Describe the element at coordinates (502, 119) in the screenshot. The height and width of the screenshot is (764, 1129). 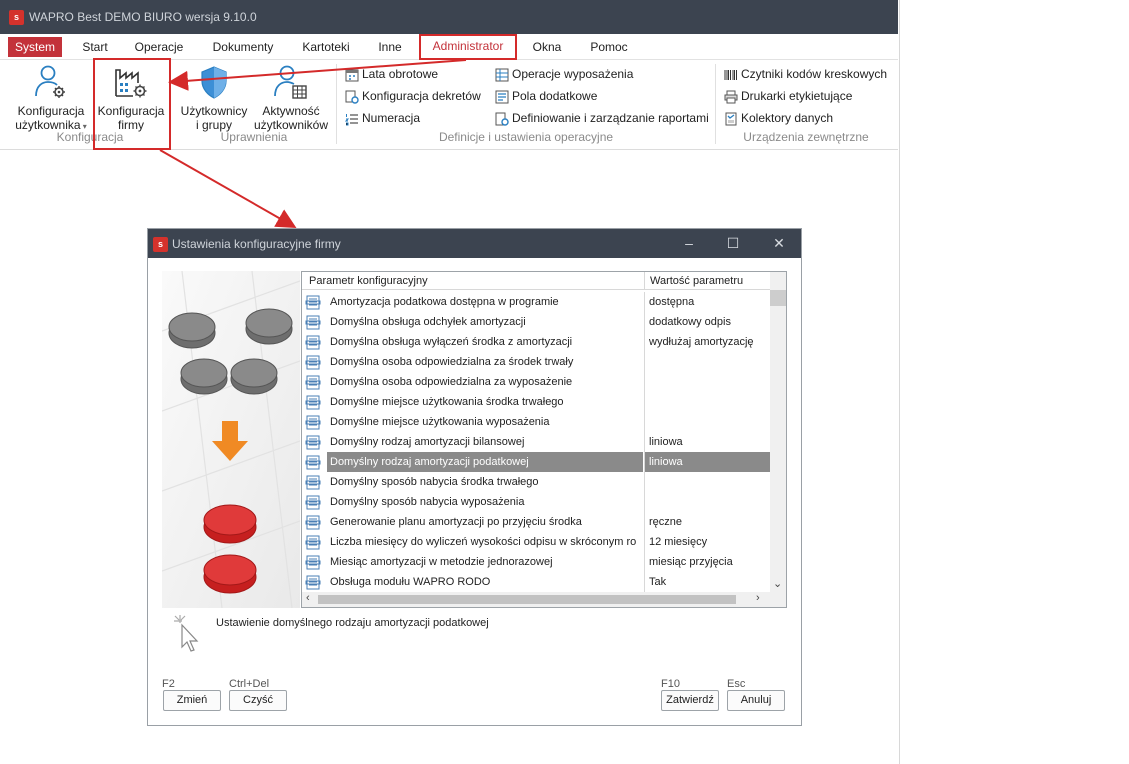
I see `report-gear-icon` at that location.